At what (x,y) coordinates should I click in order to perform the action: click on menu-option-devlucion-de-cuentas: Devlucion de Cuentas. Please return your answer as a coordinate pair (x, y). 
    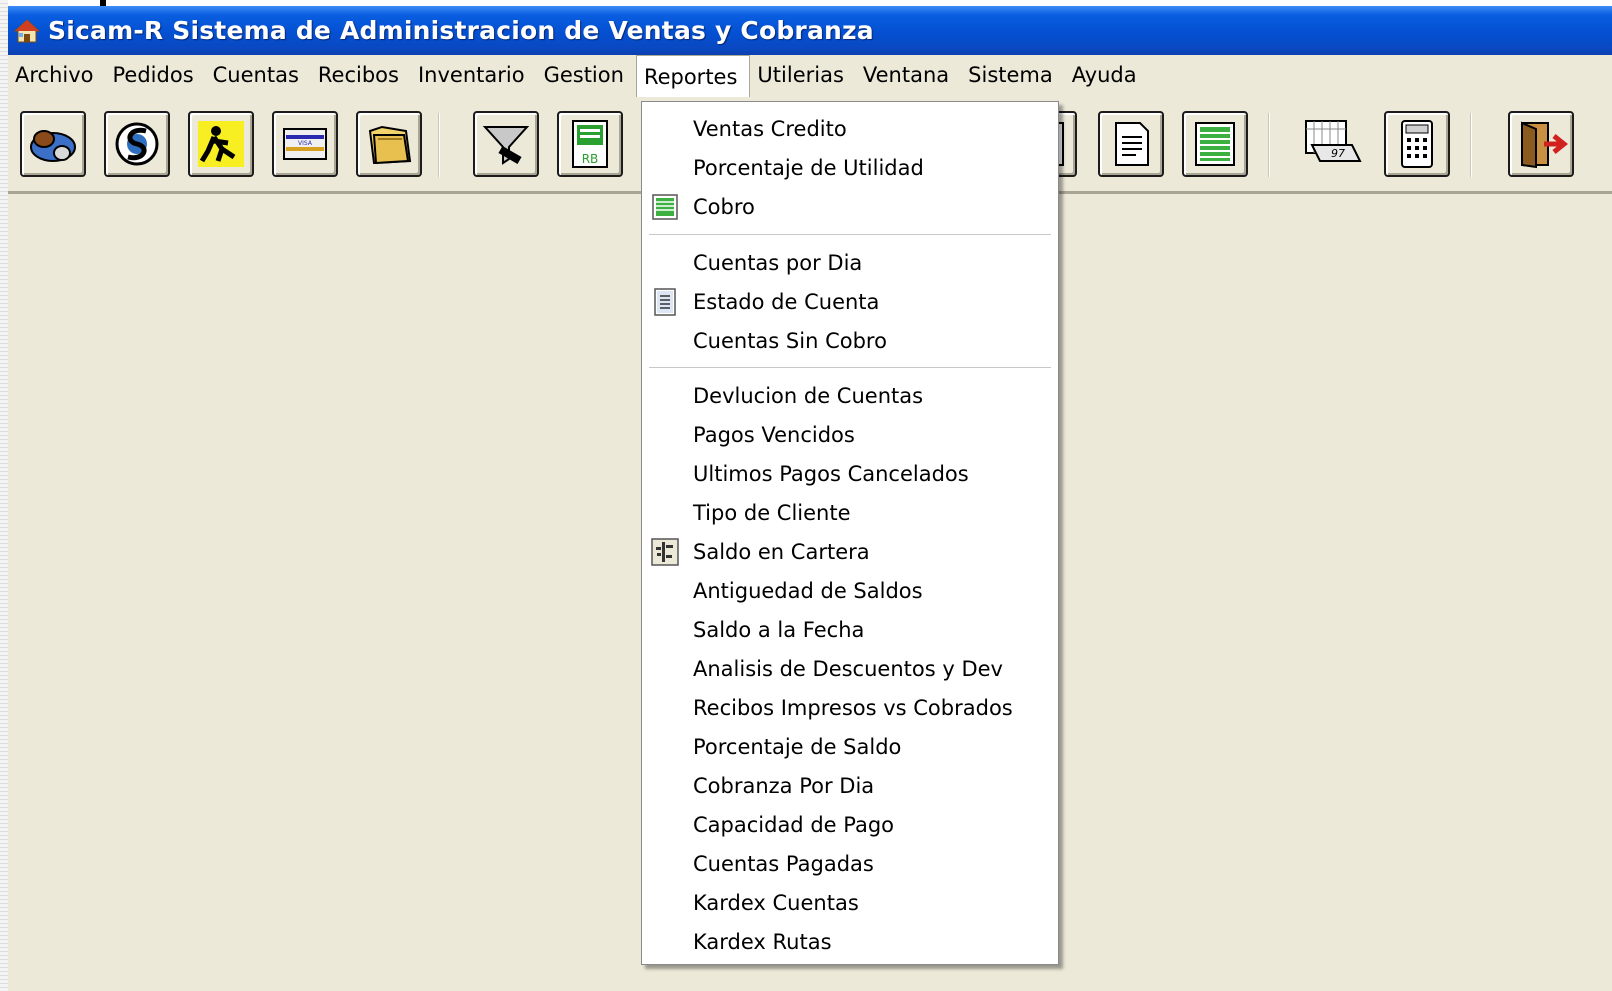
    Looking at the image, I should click on (850, 395).